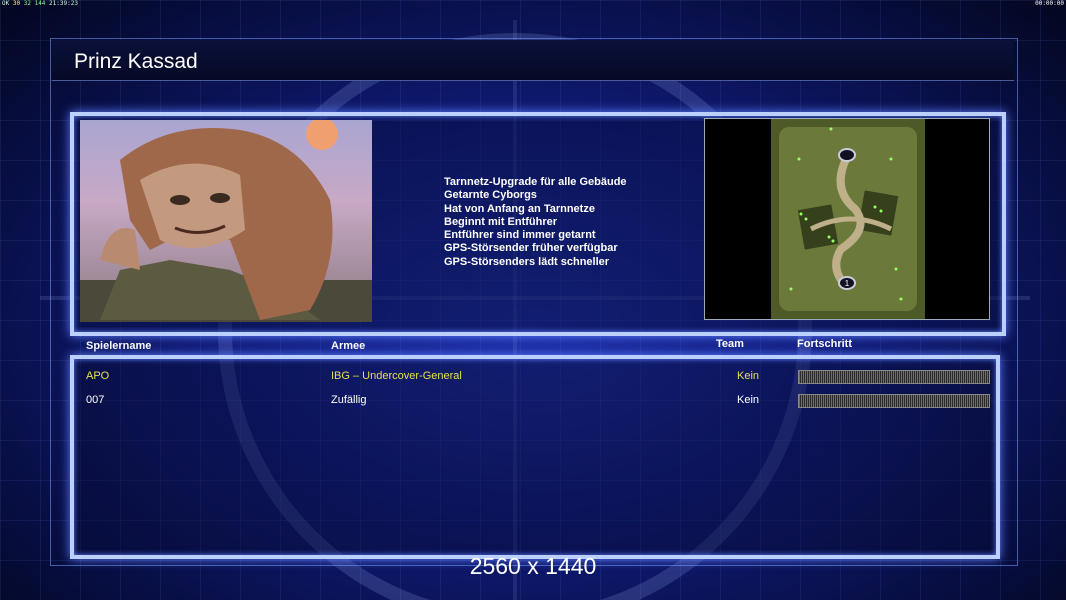 The height and width of the screenshot is (600, 1066). I want to click on feature-item: Getarnte Cyborgs, so click(490, 195).